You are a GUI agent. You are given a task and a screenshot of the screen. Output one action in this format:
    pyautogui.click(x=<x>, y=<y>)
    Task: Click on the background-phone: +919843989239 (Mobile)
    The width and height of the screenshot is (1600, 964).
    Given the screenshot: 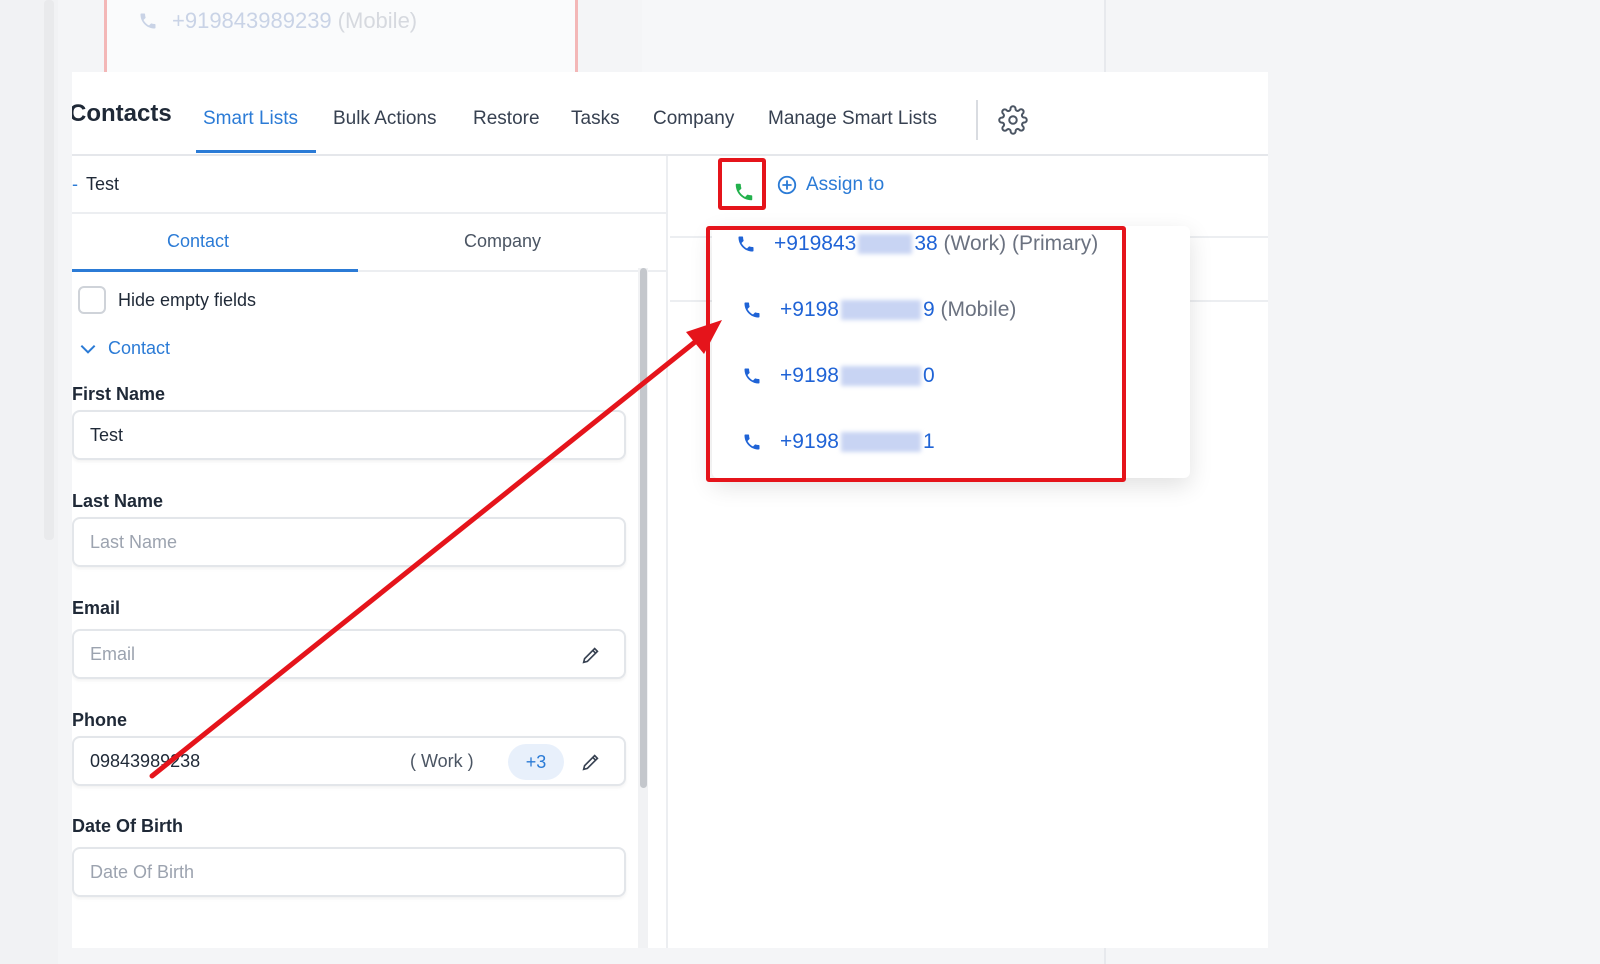 What is the action you would take?
    pyautogui.click(x=277, y=21)
    